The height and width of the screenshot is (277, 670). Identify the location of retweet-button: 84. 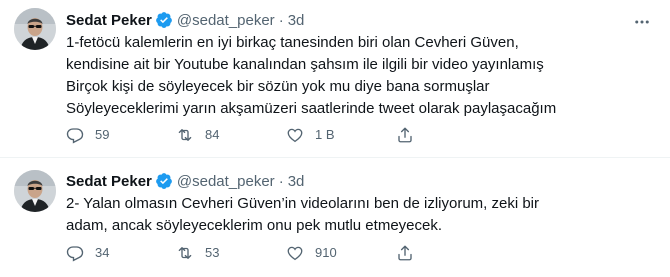
(231, 135).